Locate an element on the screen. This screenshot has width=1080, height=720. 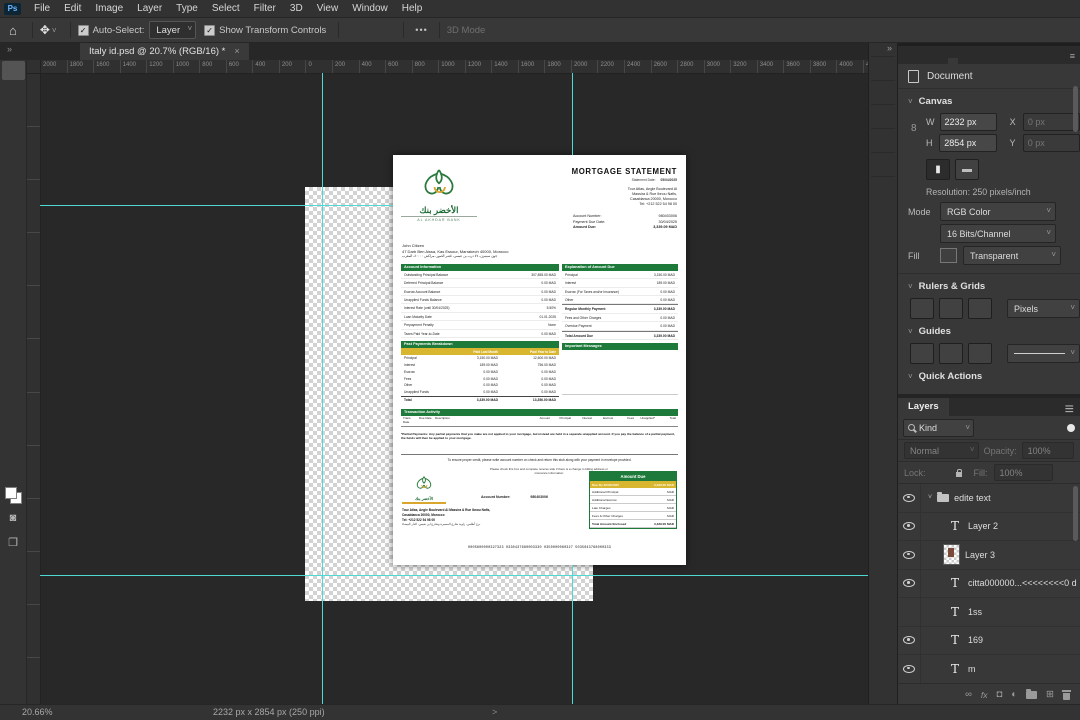
collapse-panels-icon: » is located at coordinates (889, 48).